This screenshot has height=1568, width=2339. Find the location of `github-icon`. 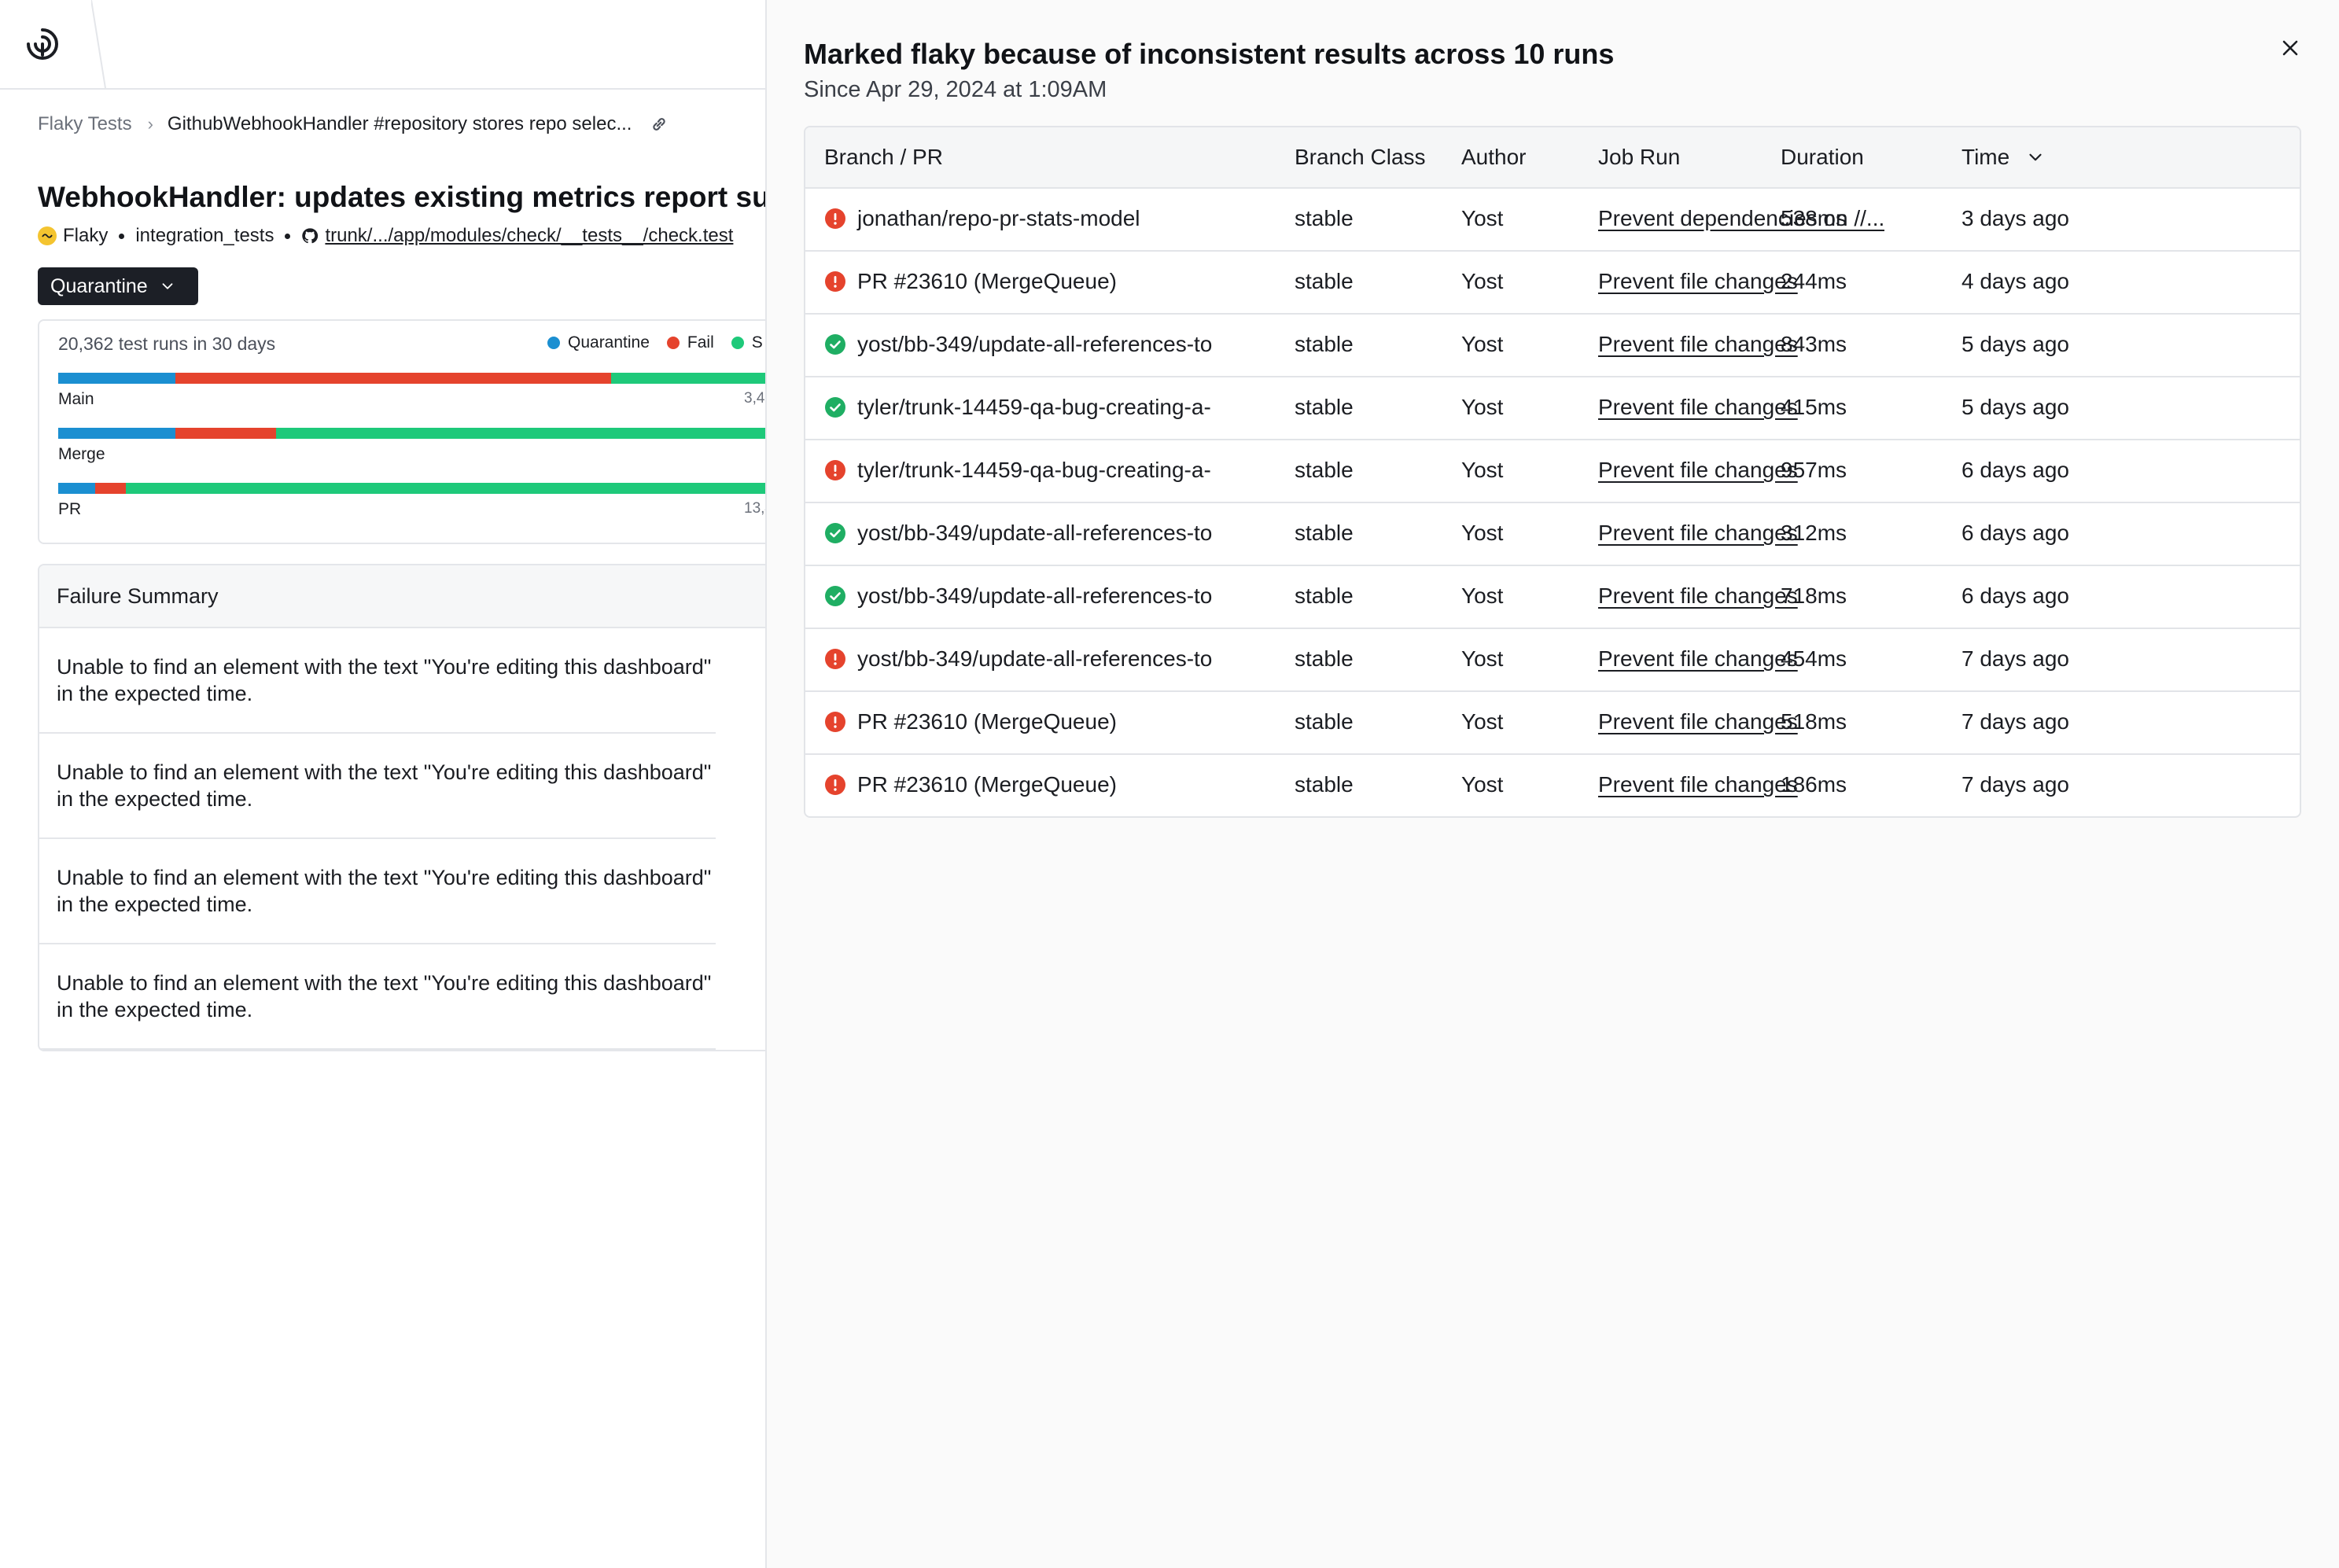

github-icon is located at coordinates (310, 236).